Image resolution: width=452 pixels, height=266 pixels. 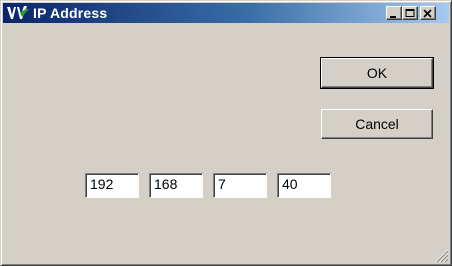 I want to click on ip-octet-4-box, so click(x=304, y=185).